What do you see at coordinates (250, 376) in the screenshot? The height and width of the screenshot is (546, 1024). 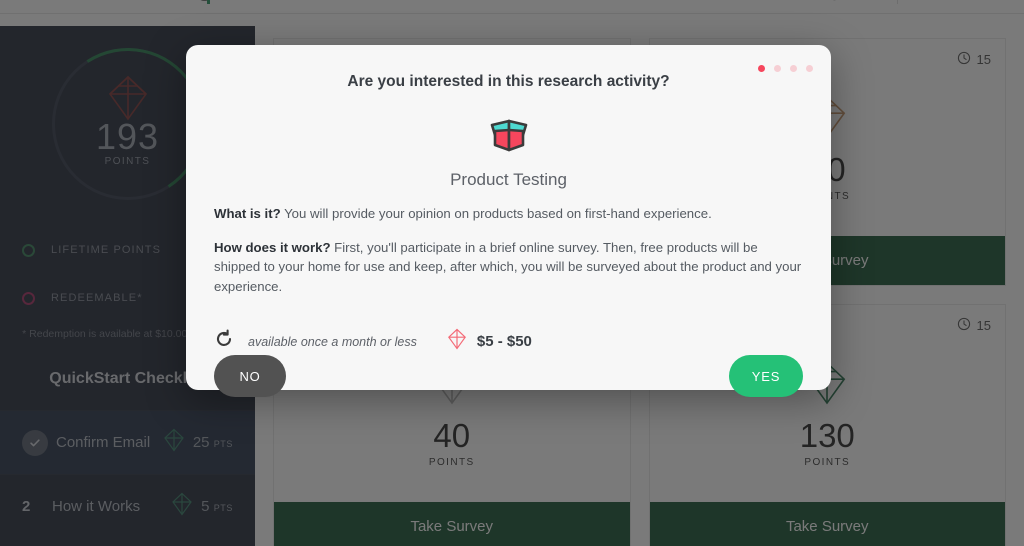 I see `no-button: NO` at bounding box center [250, 376].